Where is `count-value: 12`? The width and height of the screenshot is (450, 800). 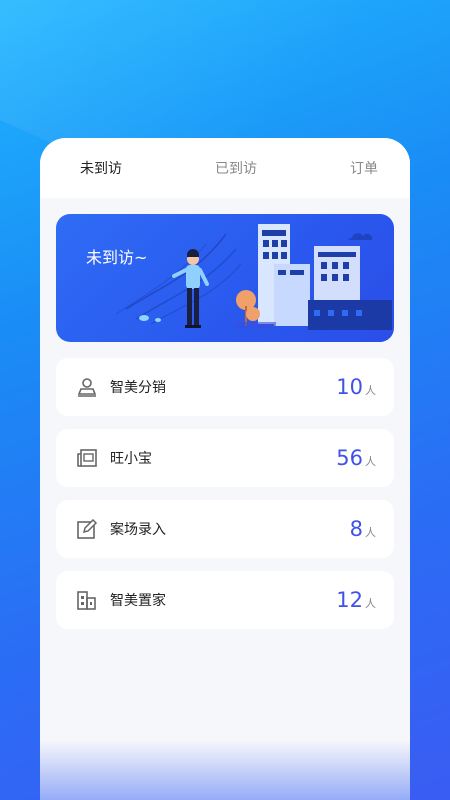 count-value: 12 is located at coordinates (349, 600).